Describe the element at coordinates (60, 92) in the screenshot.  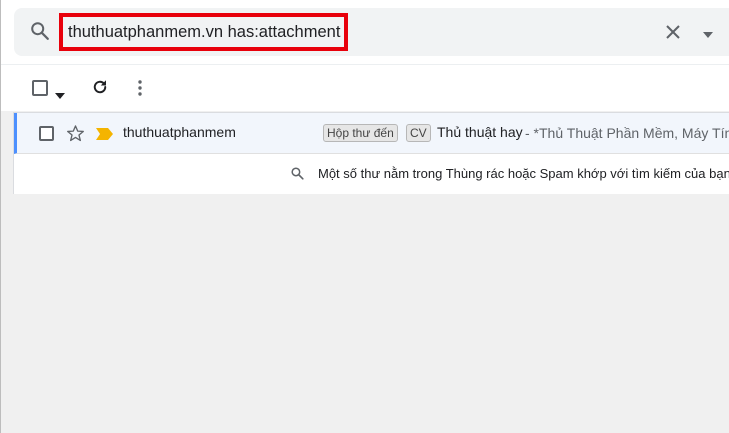
I see `select-menu-caret-icon` at that location.